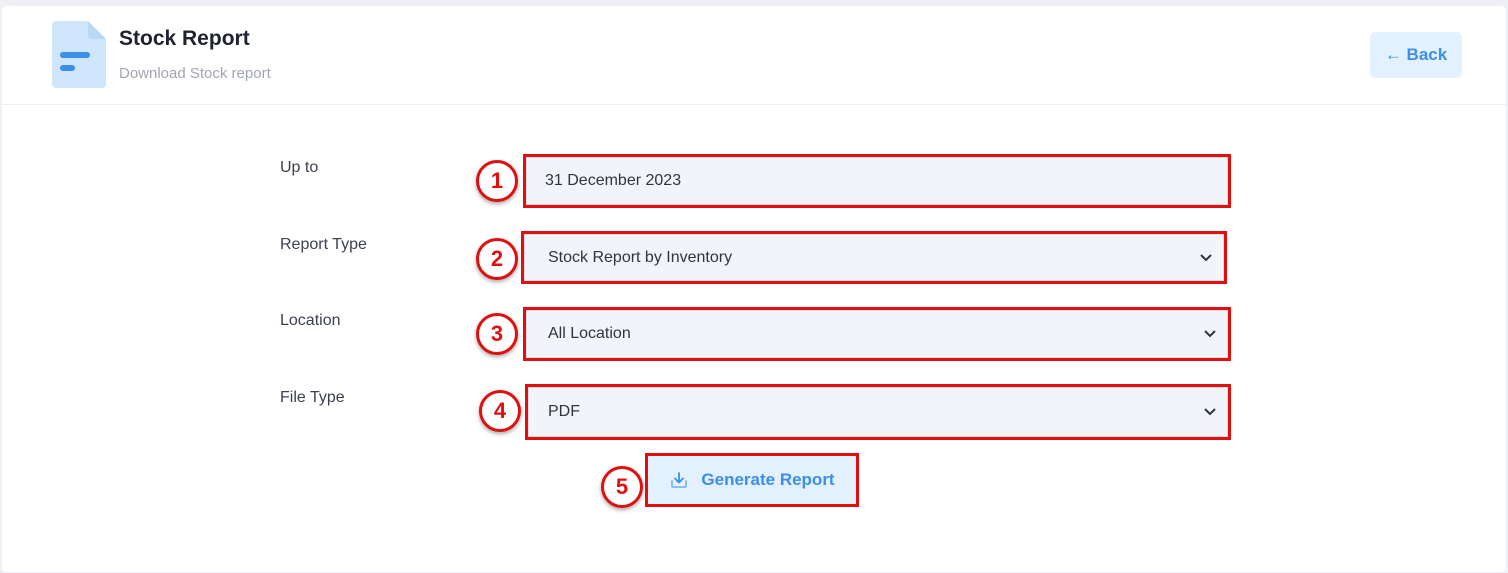 This screenshot has height=573, width=1508. What do you see at coordinates (640, 257) in the screenshot?
I see `report-type-value: Stock Report by Inventory` at bounding box center [640, 257].